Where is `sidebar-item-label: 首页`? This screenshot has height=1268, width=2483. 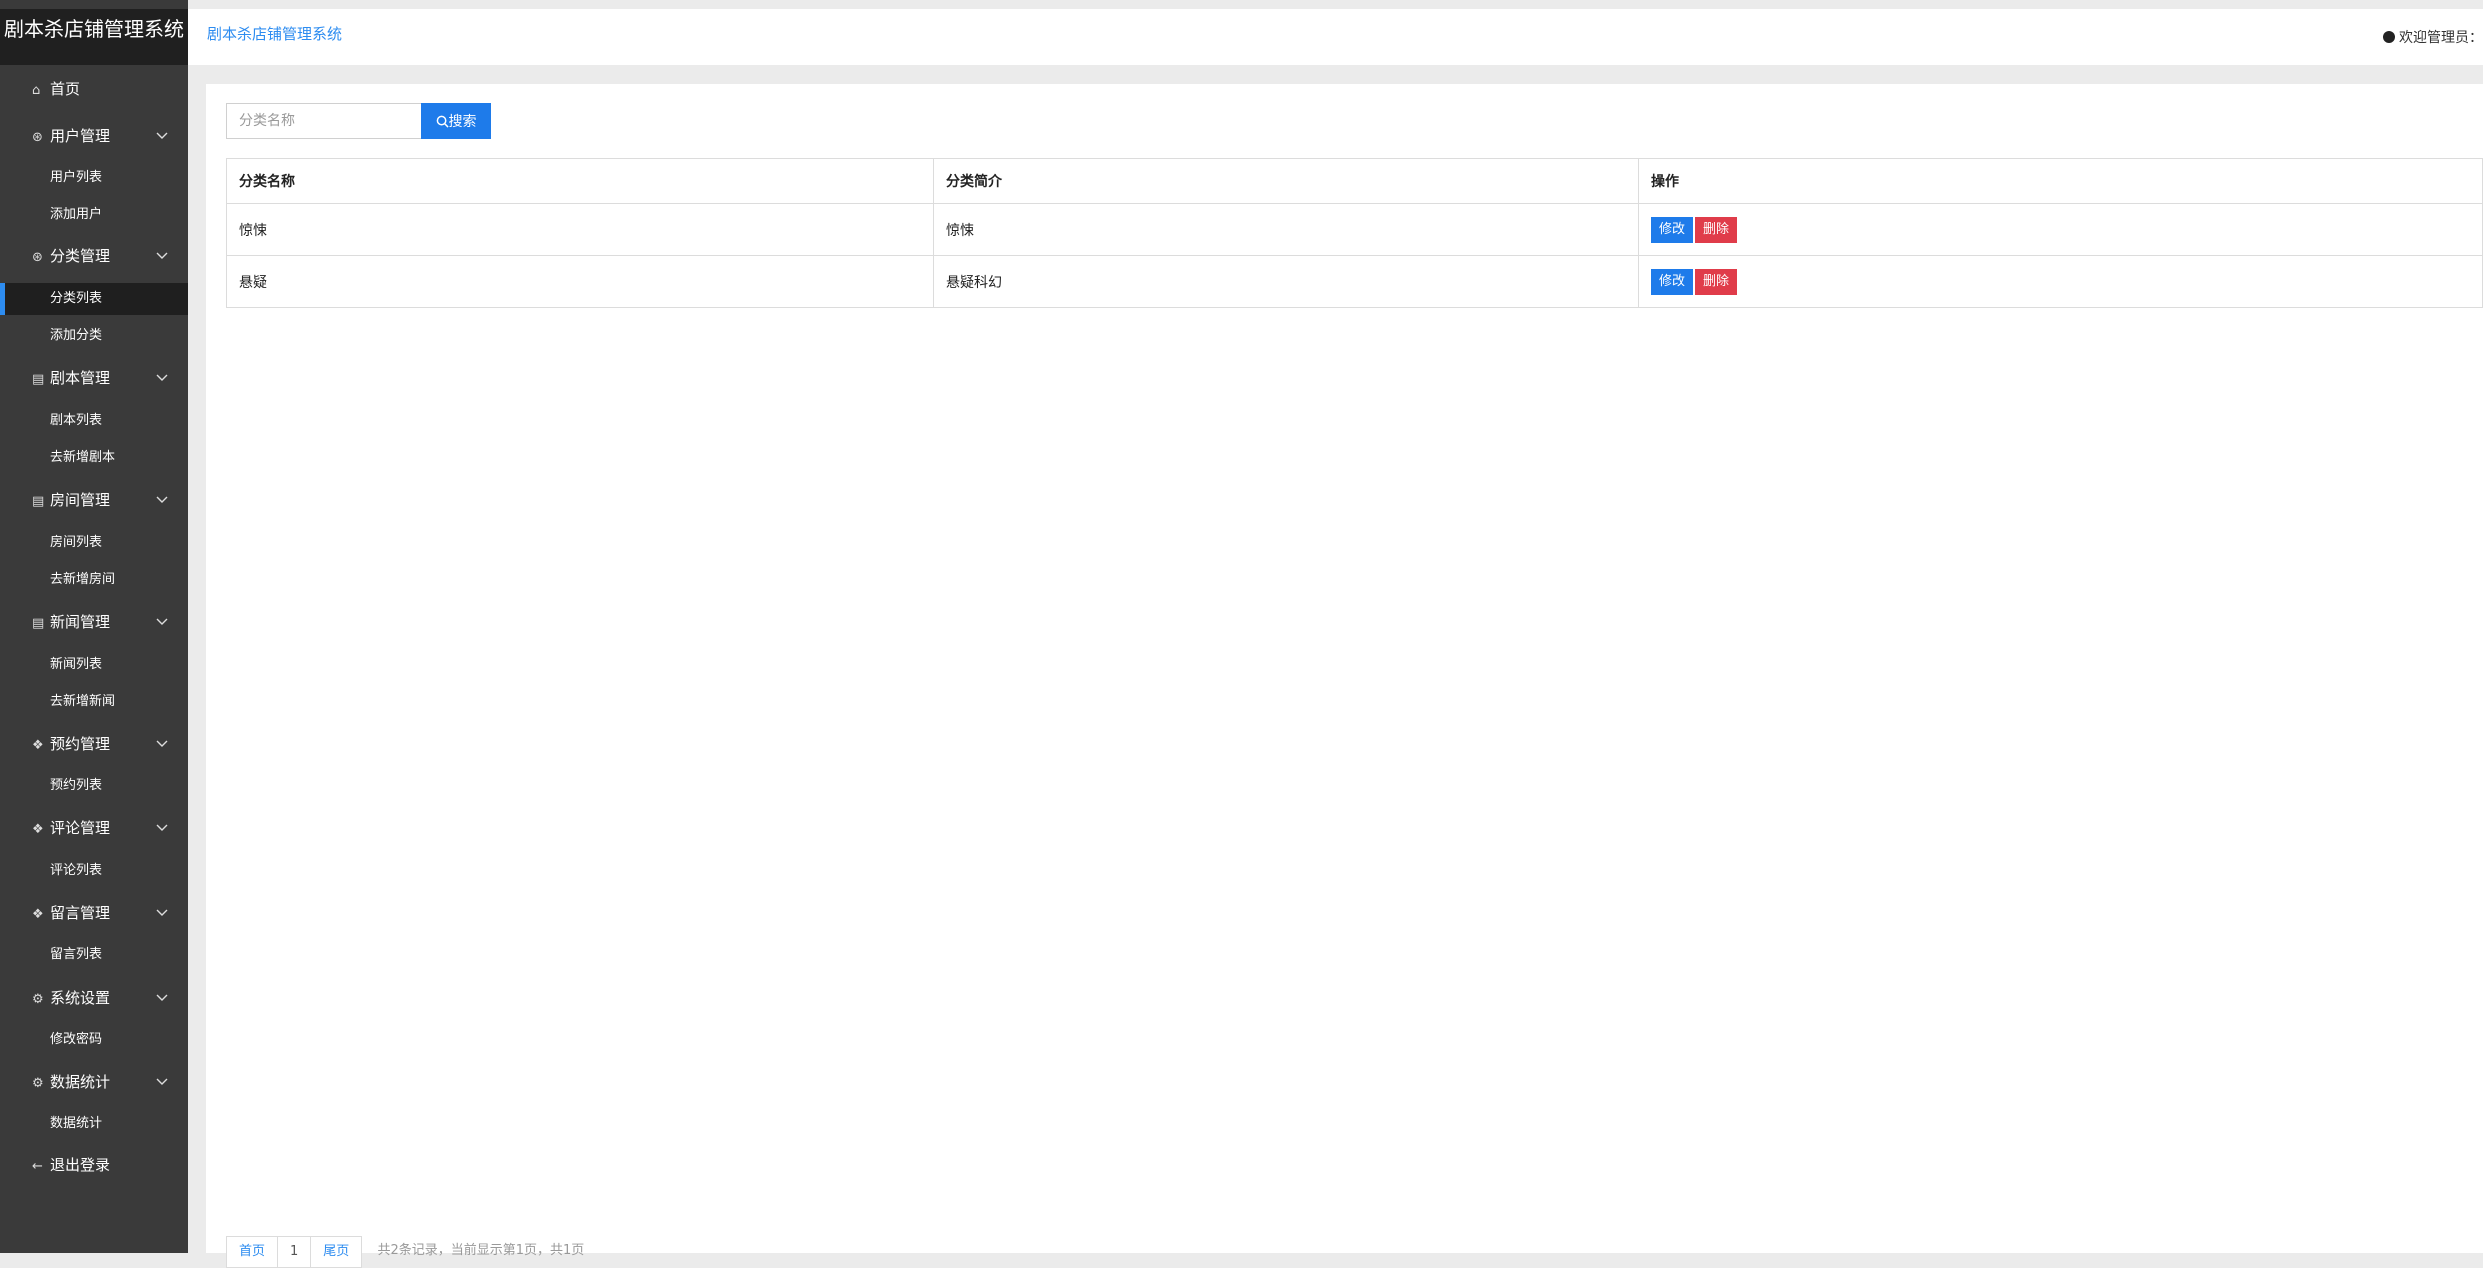 sidebar-item-label: 首页 is located at coordinates (65, 89).